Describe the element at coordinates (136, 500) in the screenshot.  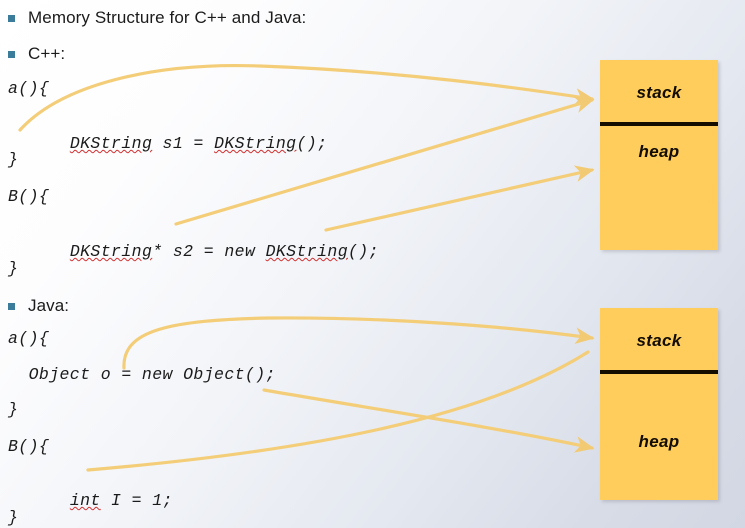
I see `code-token-tail: I = 1;` at that location.